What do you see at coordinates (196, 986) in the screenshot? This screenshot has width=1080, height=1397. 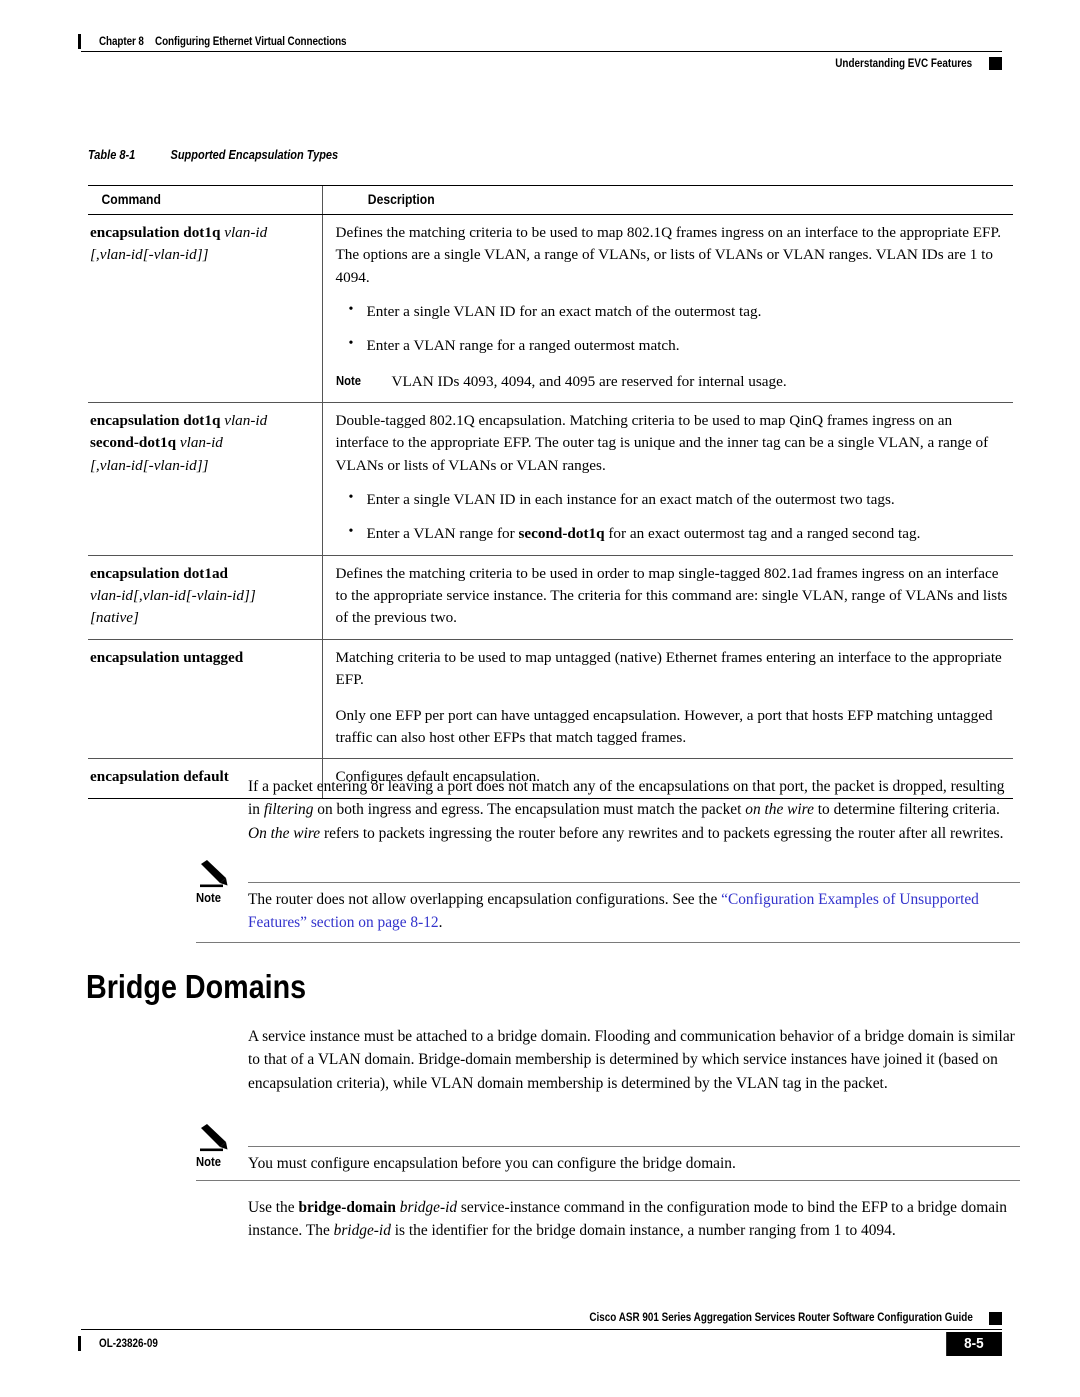 I see `page-heading-bridge-domains: Bridge Domains` at bounding box center [196, 986].